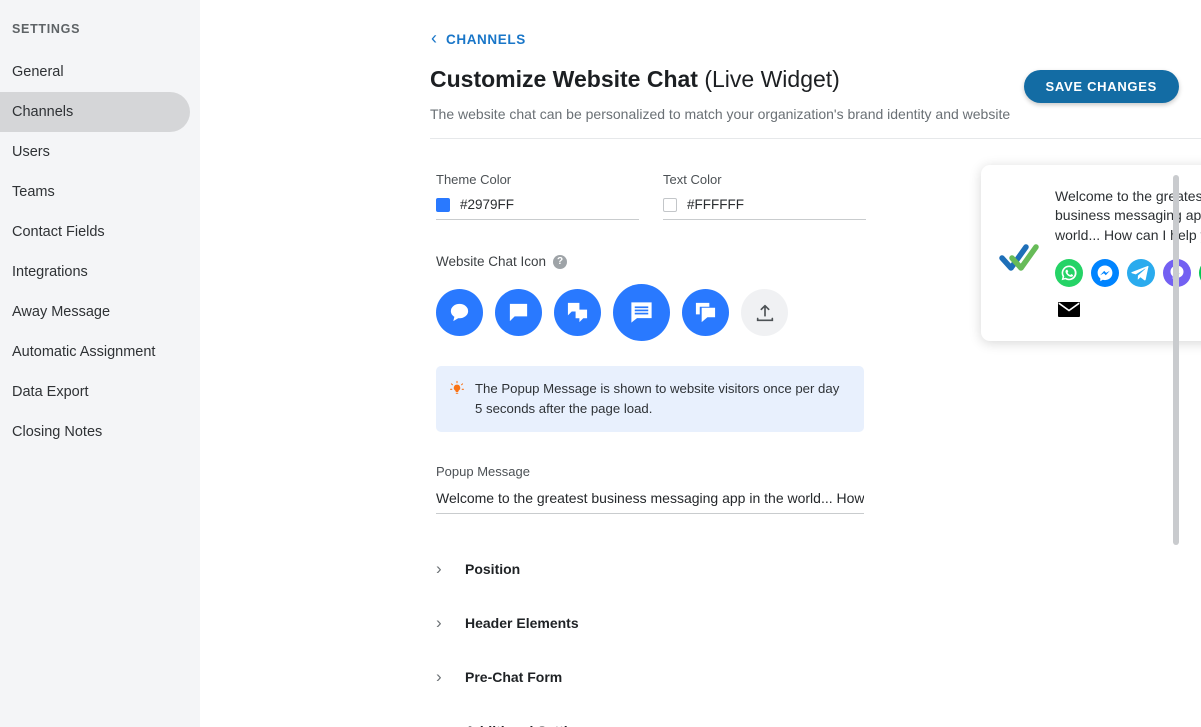 The width and height of the screenshot is (1201, 727). What do you see at coordinates (670, 204) in the screenshot?
I see `text-color-swatch` at bounding box center [670, 204].